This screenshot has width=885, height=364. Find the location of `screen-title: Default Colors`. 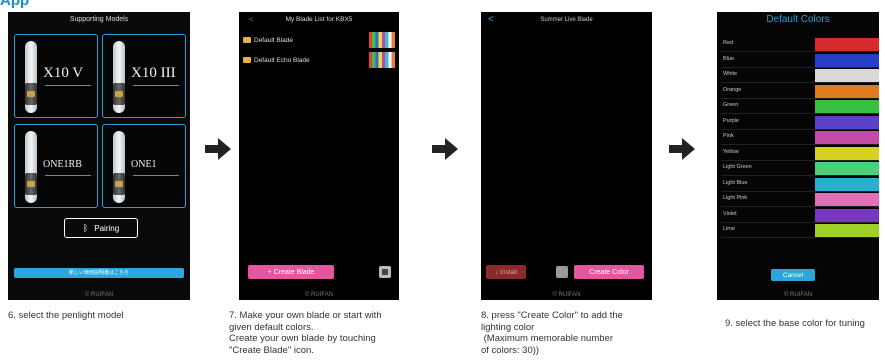

screen-title: Default Colors is located at coordinates (798, 19).